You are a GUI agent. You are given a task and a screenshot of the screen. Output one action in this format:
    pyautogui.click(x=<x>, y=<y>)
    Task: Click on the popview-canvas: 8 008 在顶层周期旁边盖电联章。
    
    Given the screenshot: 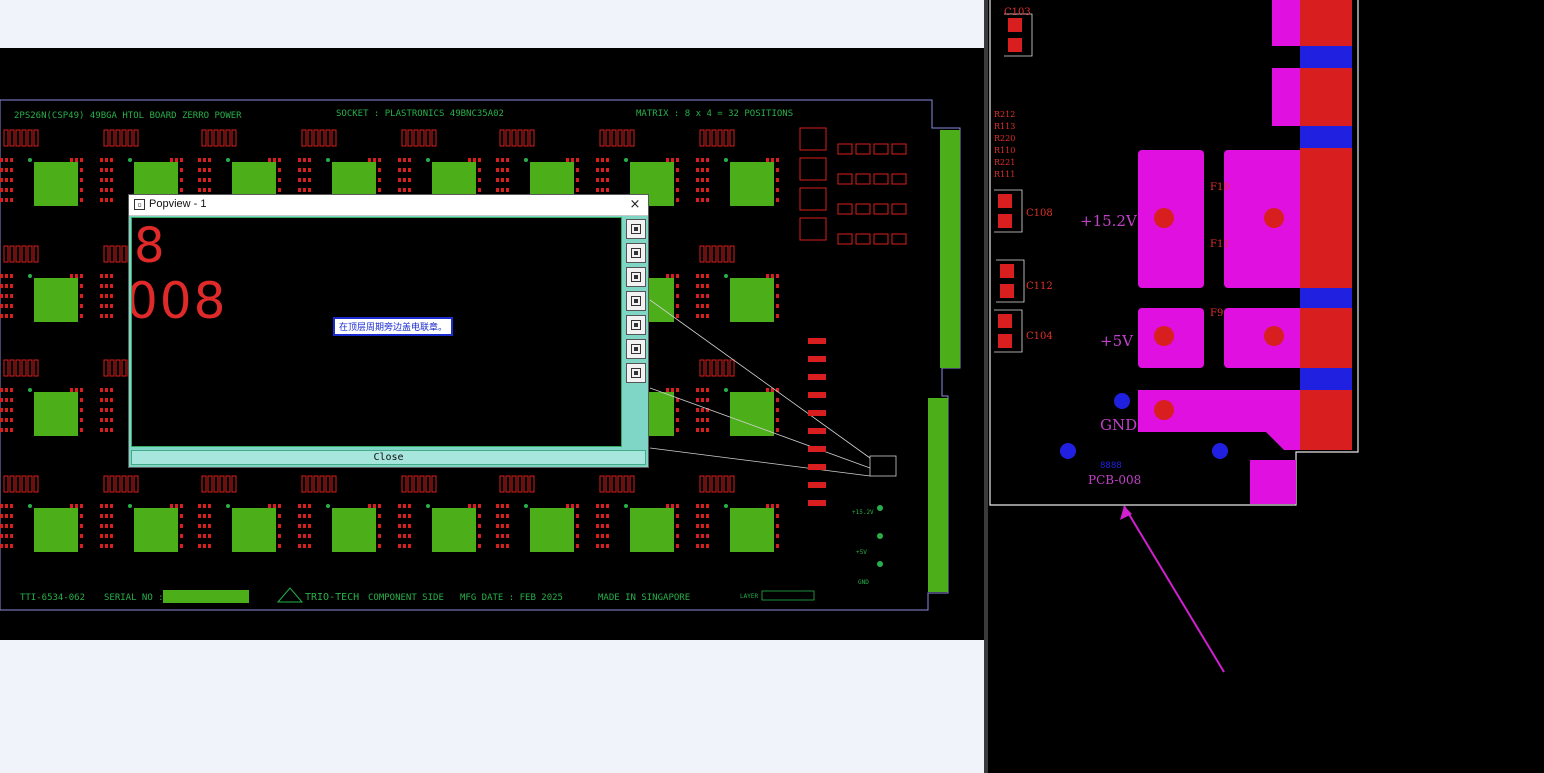 What is the action you would take?
    pyautogui.click(x=376, y=332)
    